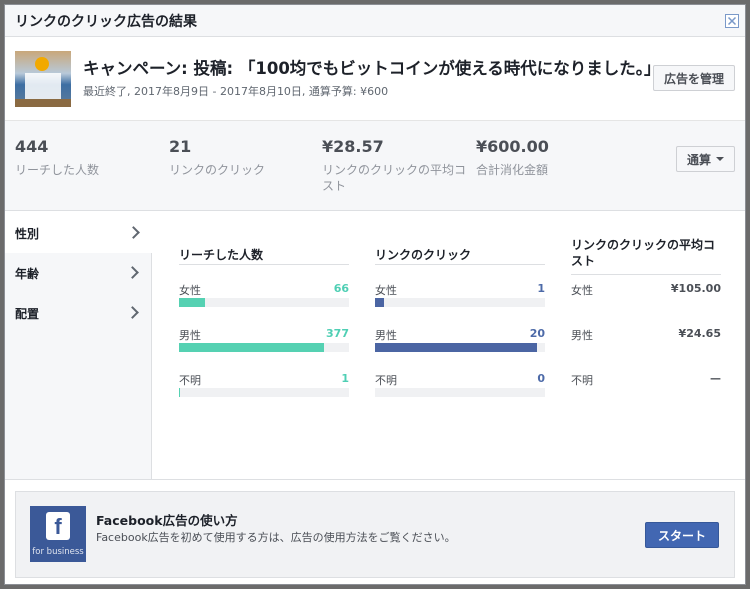  I want to click on stat-value: ¥600.00, so click(512, 146).